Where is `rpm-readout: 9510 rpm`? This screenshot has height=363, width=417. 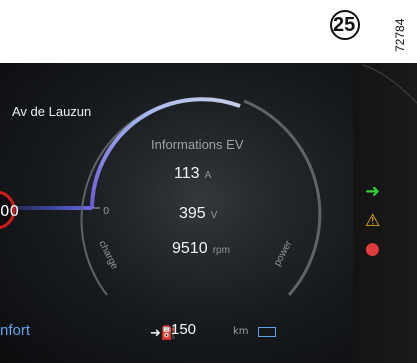 rpm-readout: 9510 rpm is located at coordinates (201, 248).